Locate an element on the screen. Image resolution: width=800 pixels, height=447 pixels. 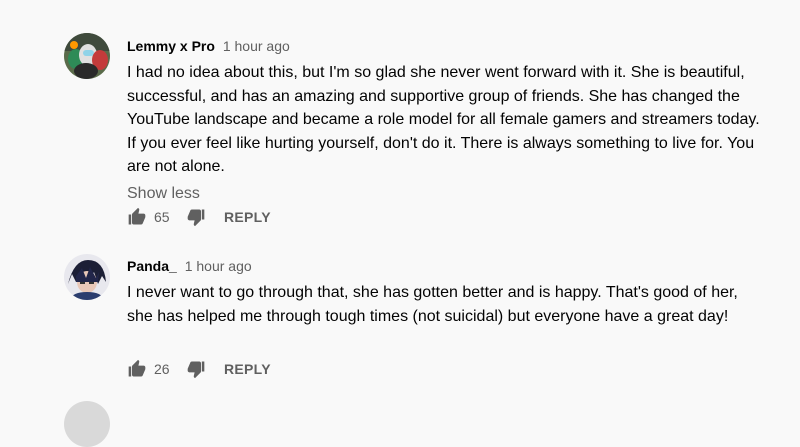
like-count: 26 is located at coordinates (162, 369).